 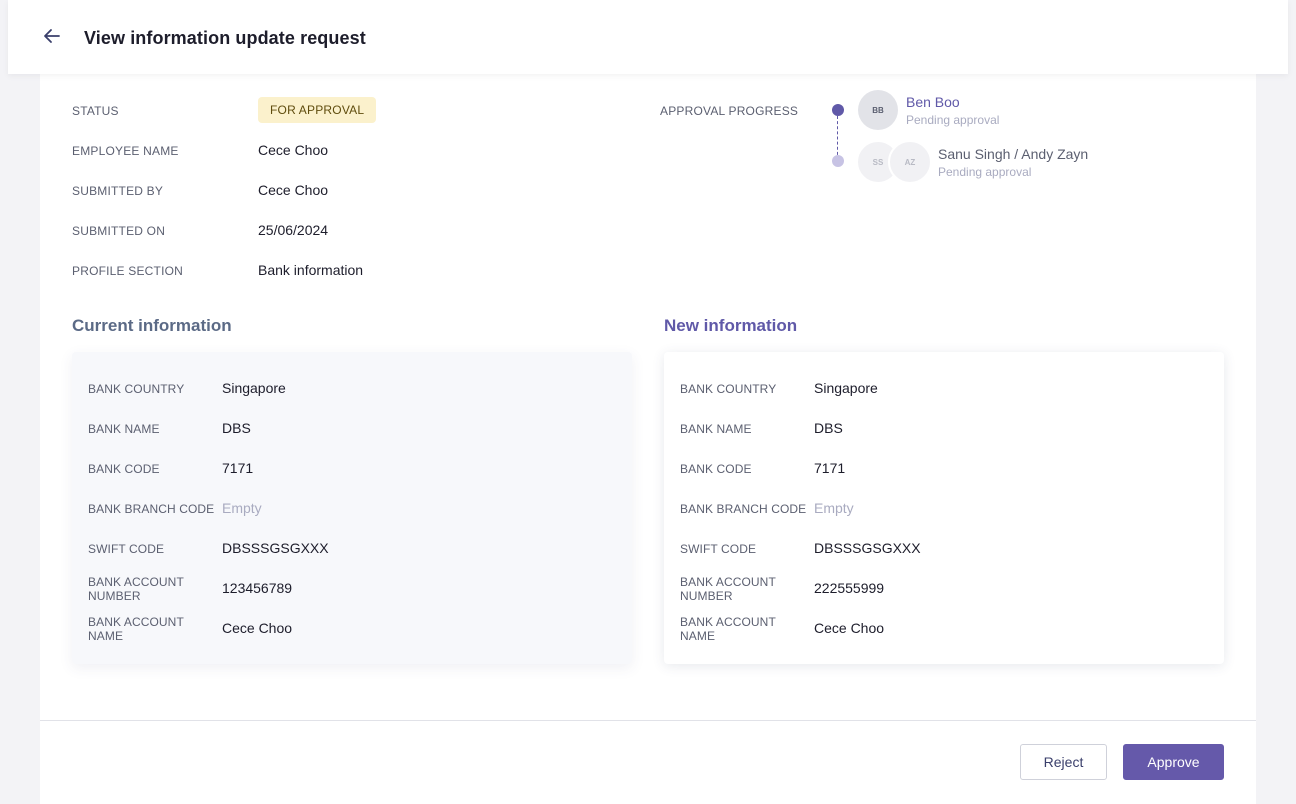 I want to click on submitted-on-label: SUBMITTED ON, so click(x=119, y=231).